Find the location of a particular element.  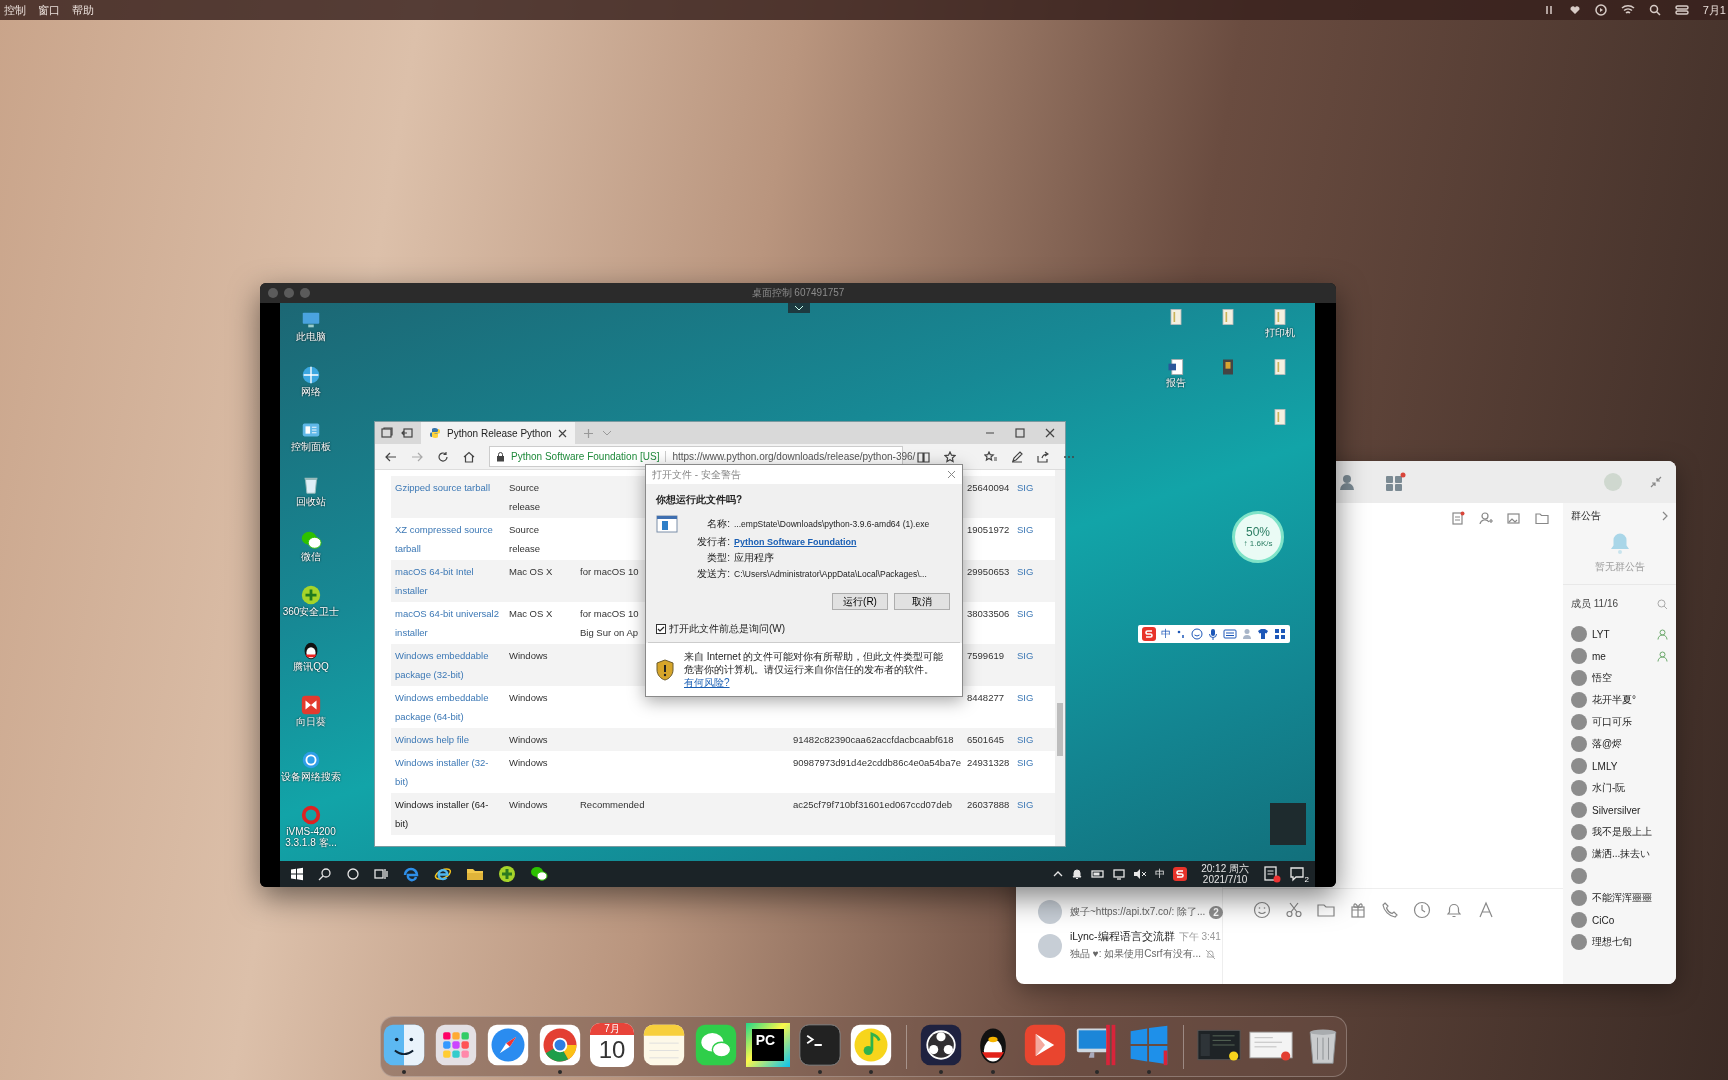

menu-item: 控制 is located at coordinates (15, 10).